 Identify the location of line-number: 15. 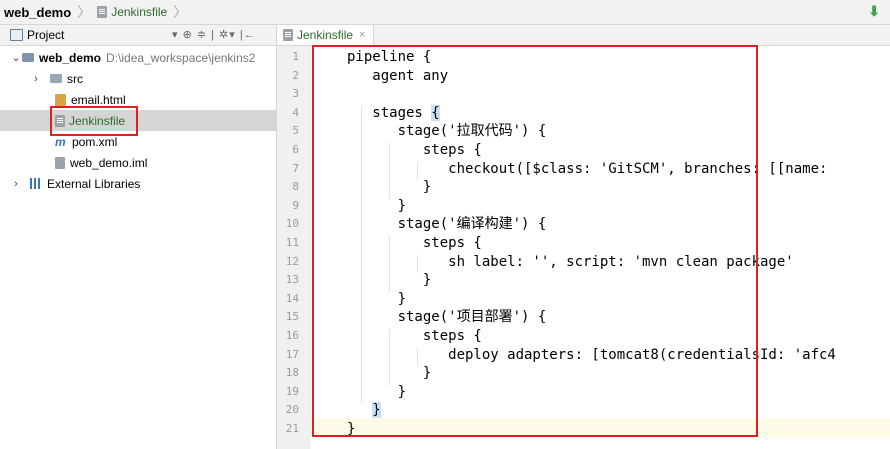
(292, 317).